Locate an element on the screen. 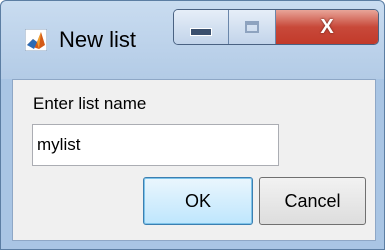 Image resolution: width=385 pixels, height=250 pixels. minimize-icon is located at coordinates (201, 32).